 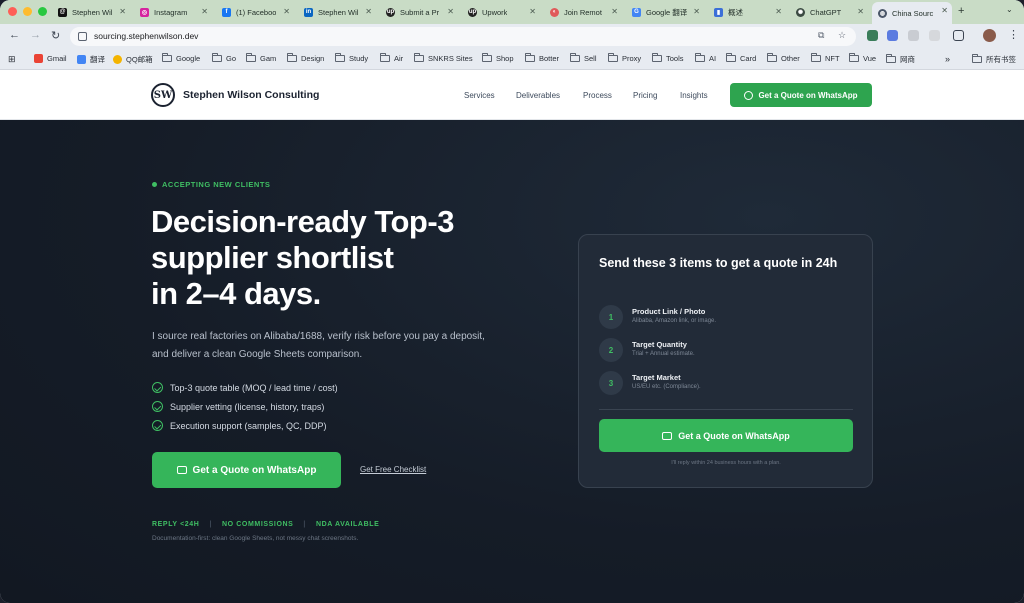 What do you see at coordinates (801, 95) in the screenshot?
I see `header-whatsapp-button: Get a Quote on WhatsApp` at bounding box center [801, 95].